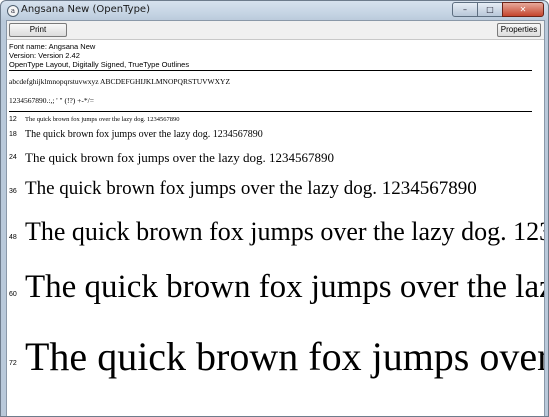  Describe the element at coordinates (519, 30) in the screenshot. I see `properties-button: Properties` at that location.